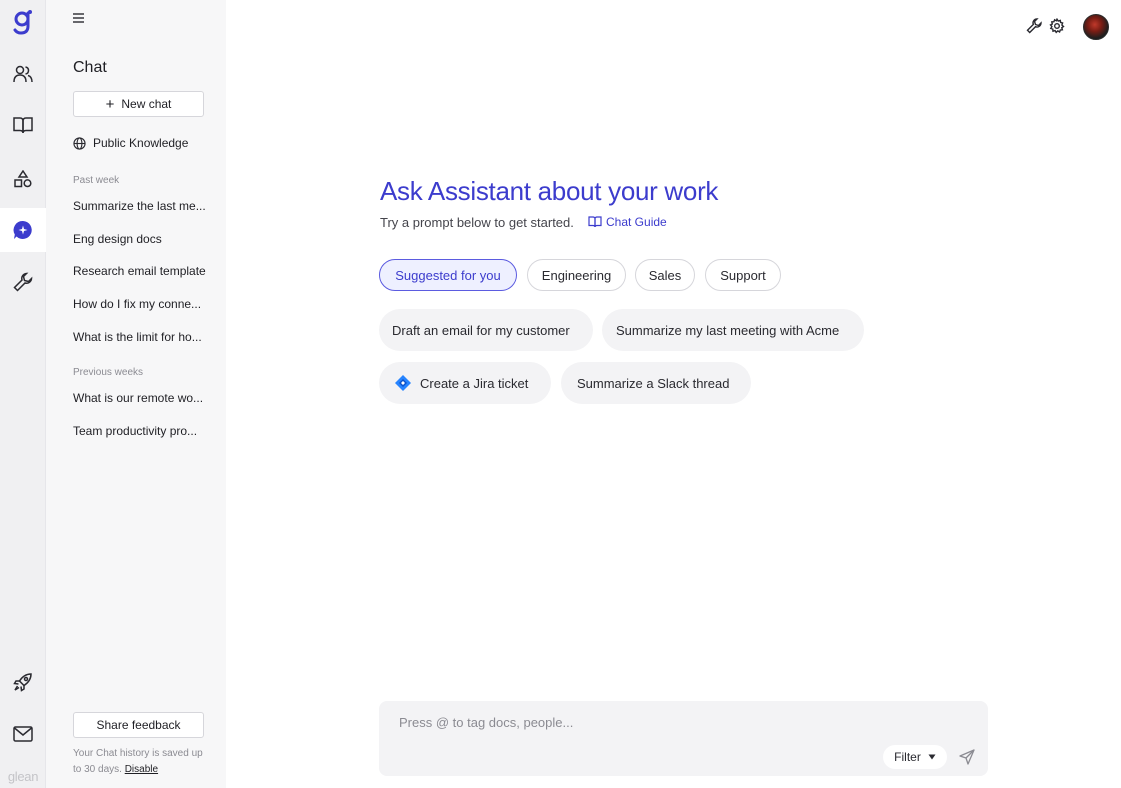  What do you see at coordinates (932, 757) in the screenshot?
I see `caret-down-icon` at bounding box center [932, 757].